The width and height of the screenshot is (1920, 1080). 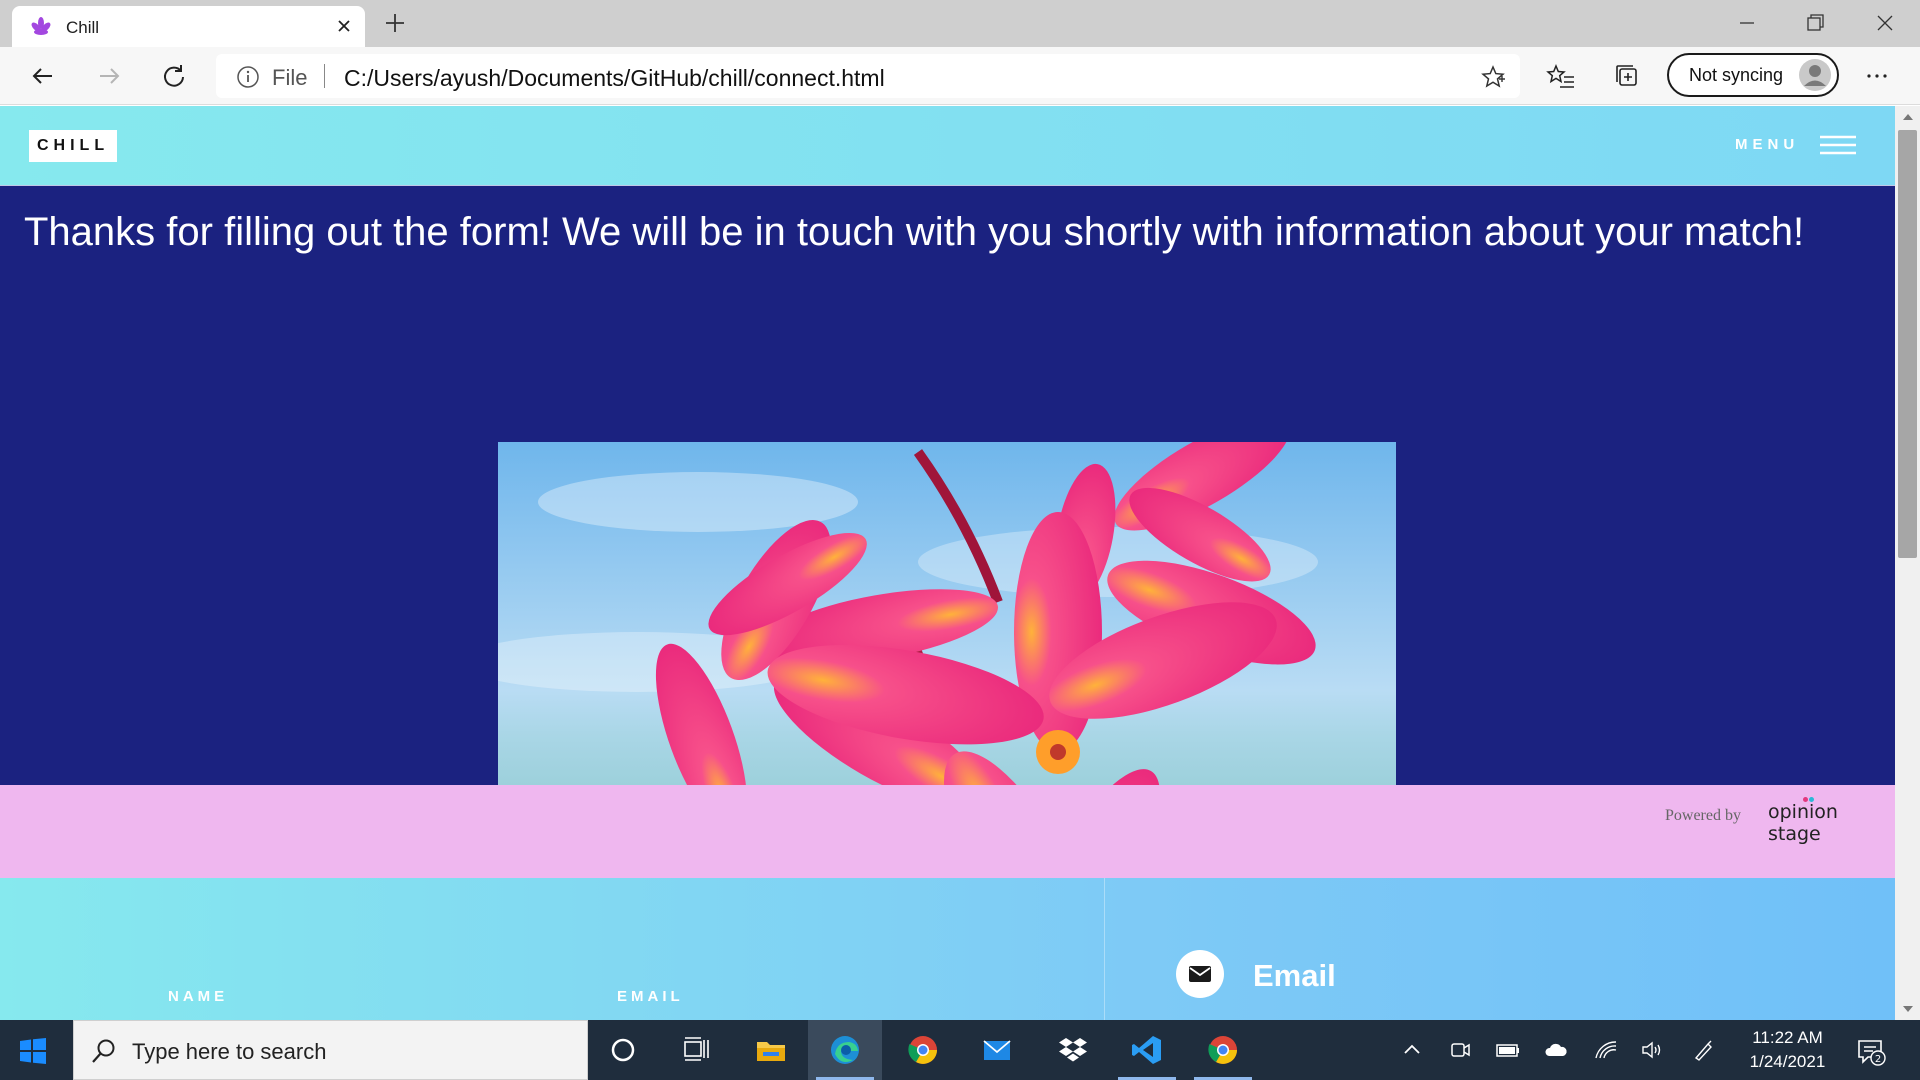 I want to click on task-view-icon, so click(x=696, y=1049).